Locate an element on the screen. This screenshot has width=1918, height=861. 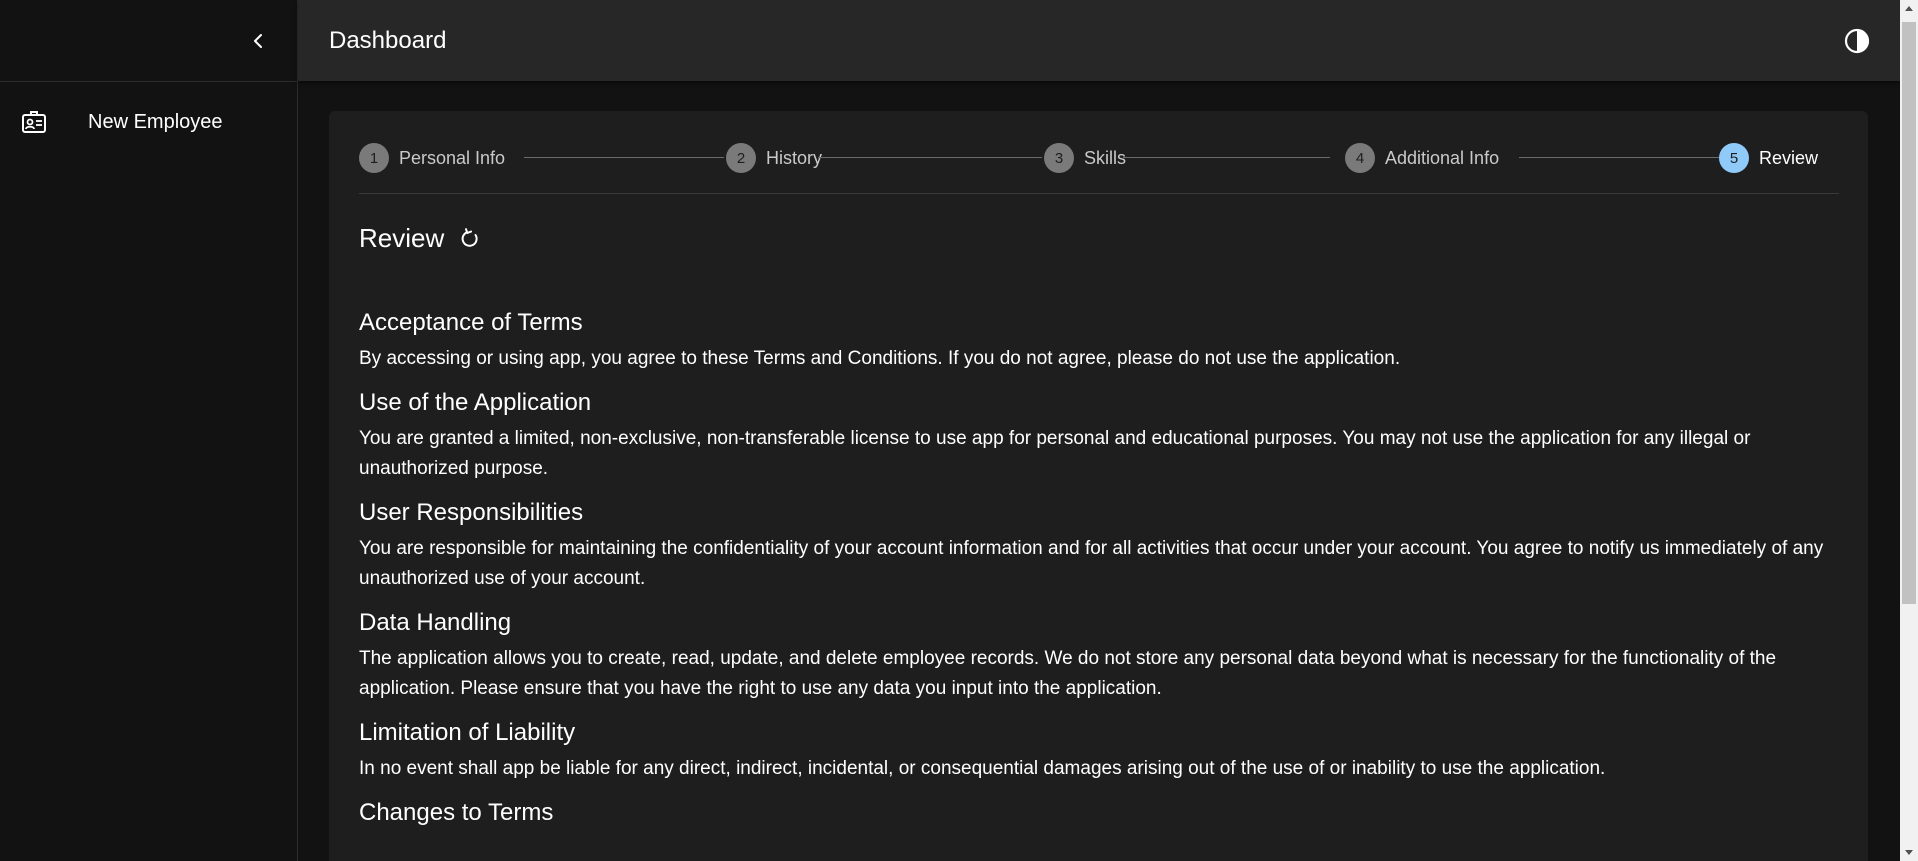
theme-toggle-button is located at coordinates (1857, 41).